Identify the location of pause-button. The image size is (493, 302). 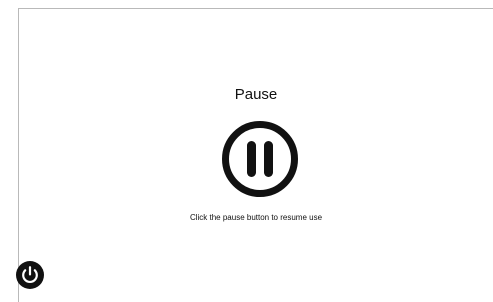
(260, 159).